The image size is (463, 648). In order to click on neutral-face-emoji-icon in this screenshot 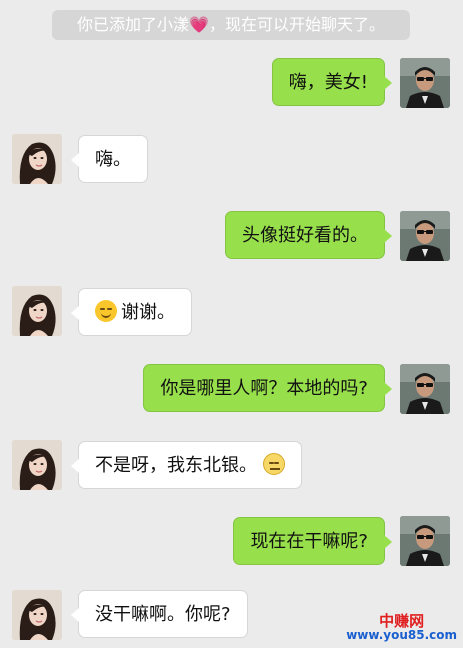, I will do `click(274, 464)`.